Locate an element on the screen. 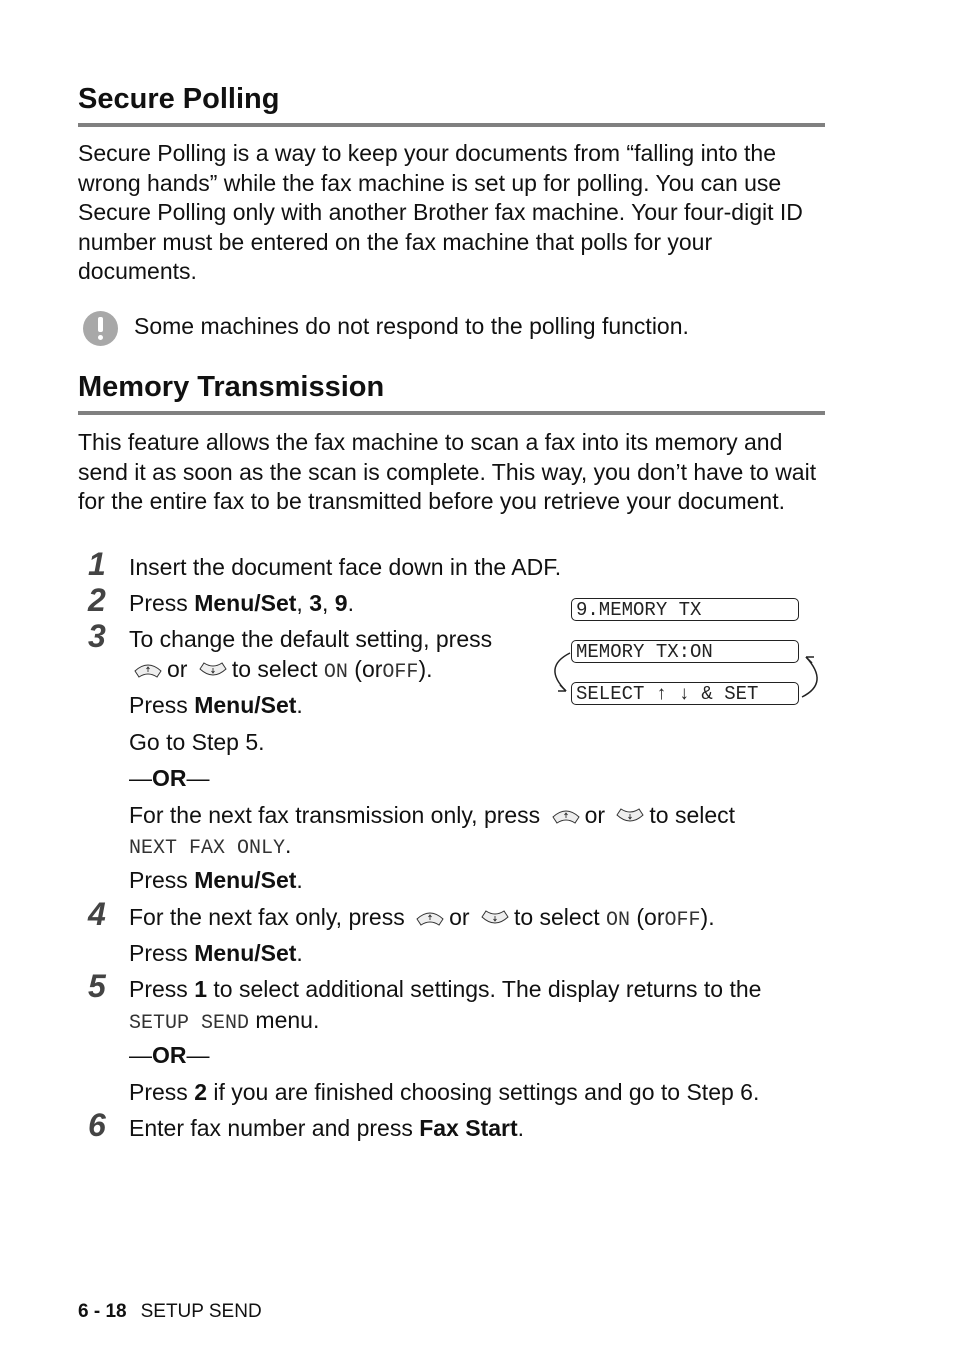 The width and height of the screenshot is (954, 1352). key-9: 9 is located at coordinates (341, 603).